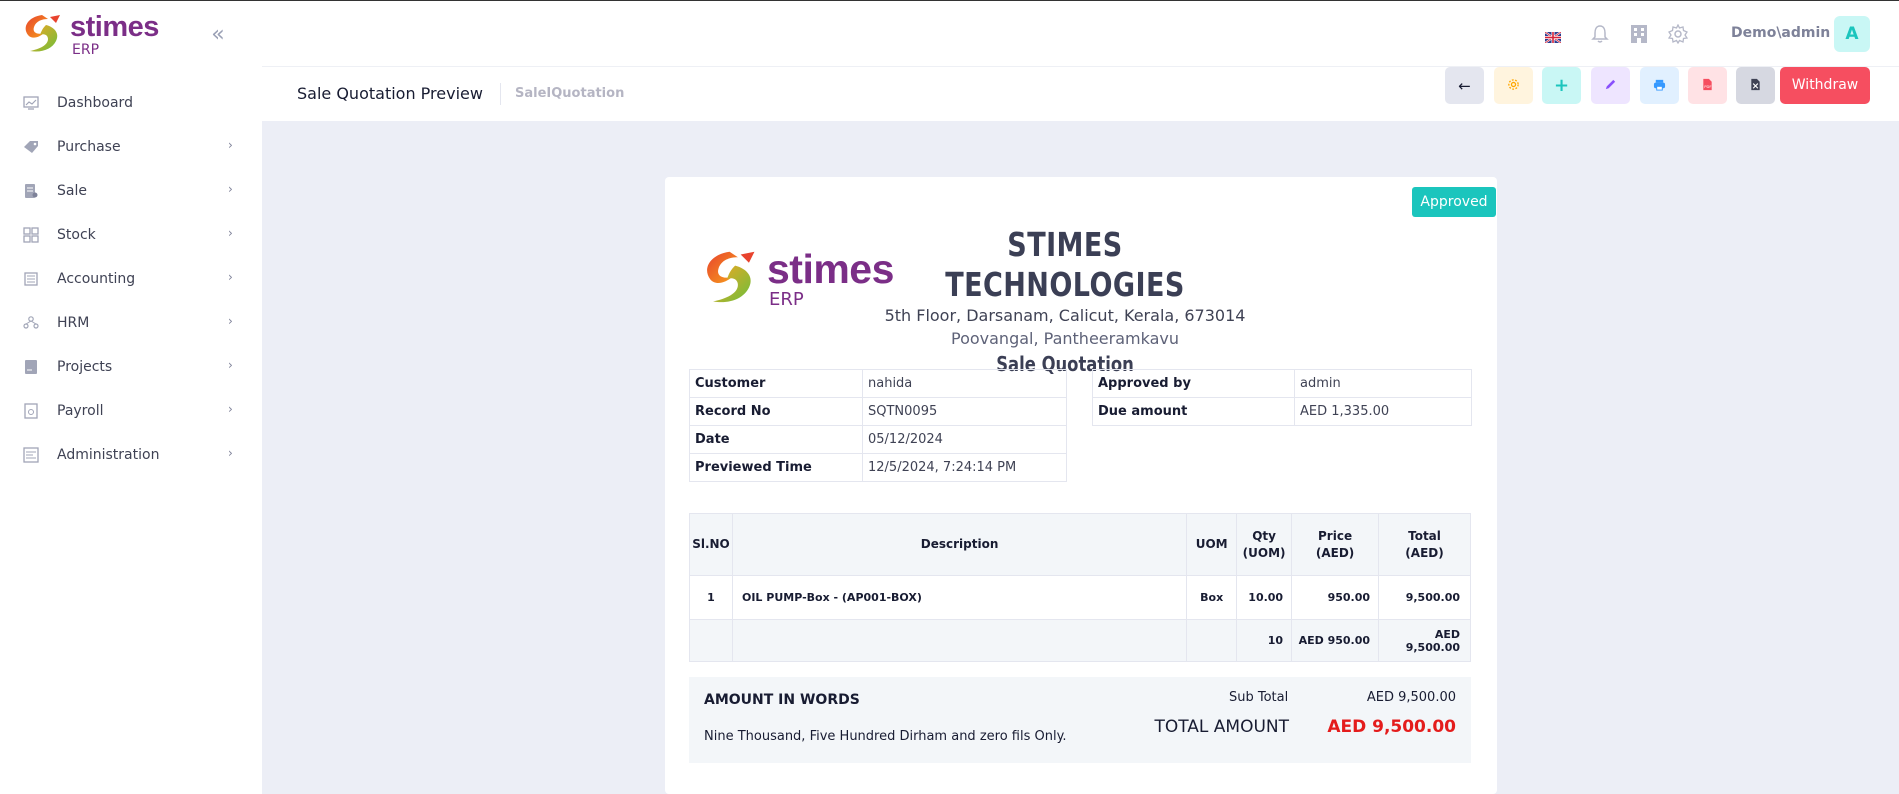  Describe the element at coordinates (776, 383) in the screenshot. I see `info-key: Customer` at that location.